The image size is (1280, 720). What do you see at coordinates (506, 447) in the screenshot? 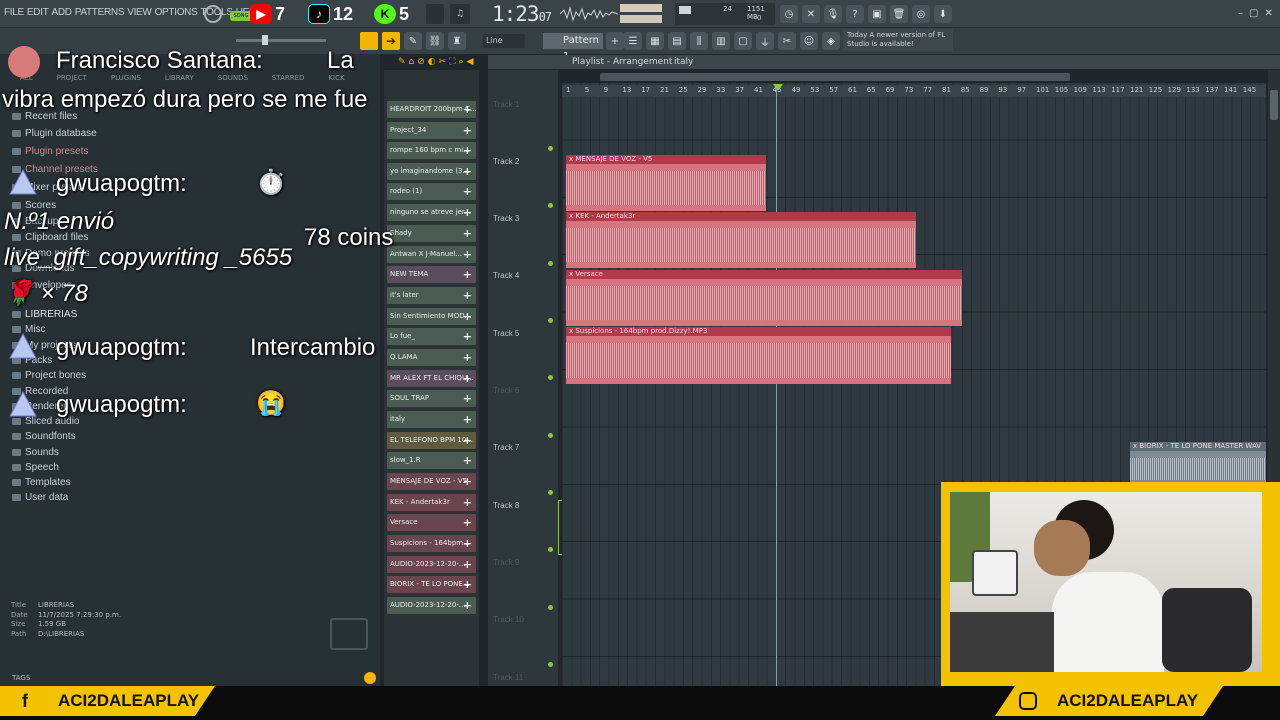
I see `track-7-label: Track 7` at bounding box center [506, 447].